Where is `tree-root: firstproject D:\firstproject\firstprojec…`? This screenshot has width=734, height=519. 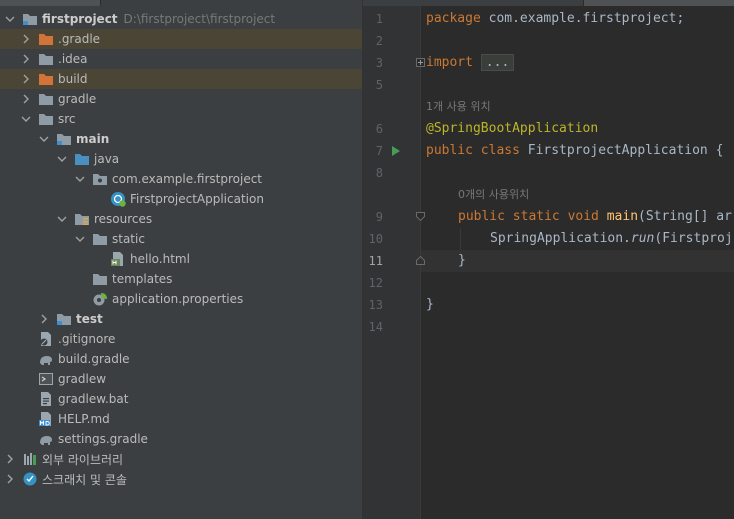
tree-root: firstproject D:\firstproject\firstprojec… is located at coordinates (181, 19).